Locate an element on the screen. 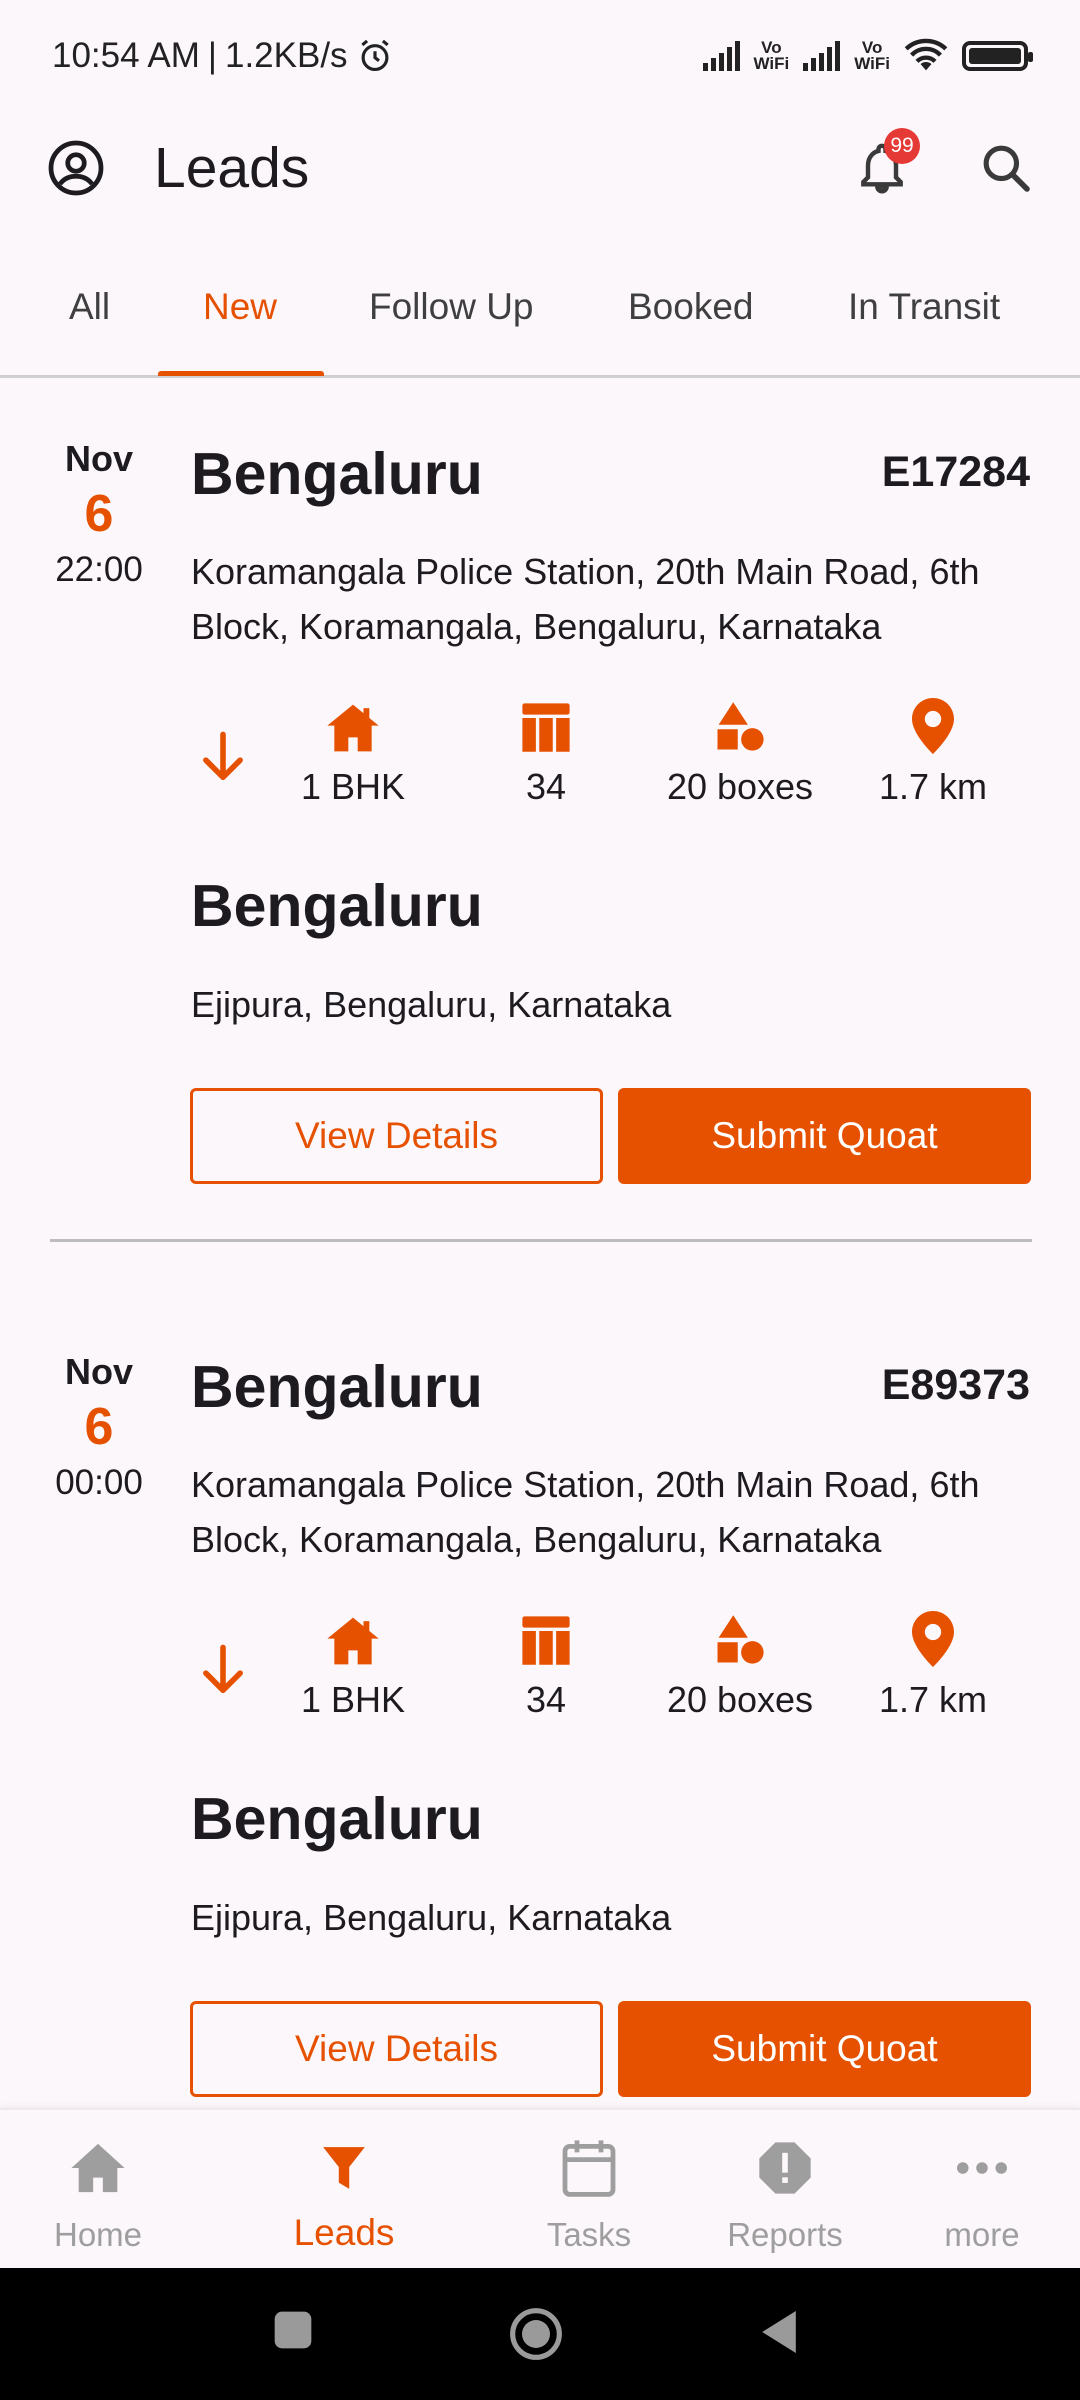  status-right: Vo WiFi Vo WiFi is located at coordinates (867, 56).